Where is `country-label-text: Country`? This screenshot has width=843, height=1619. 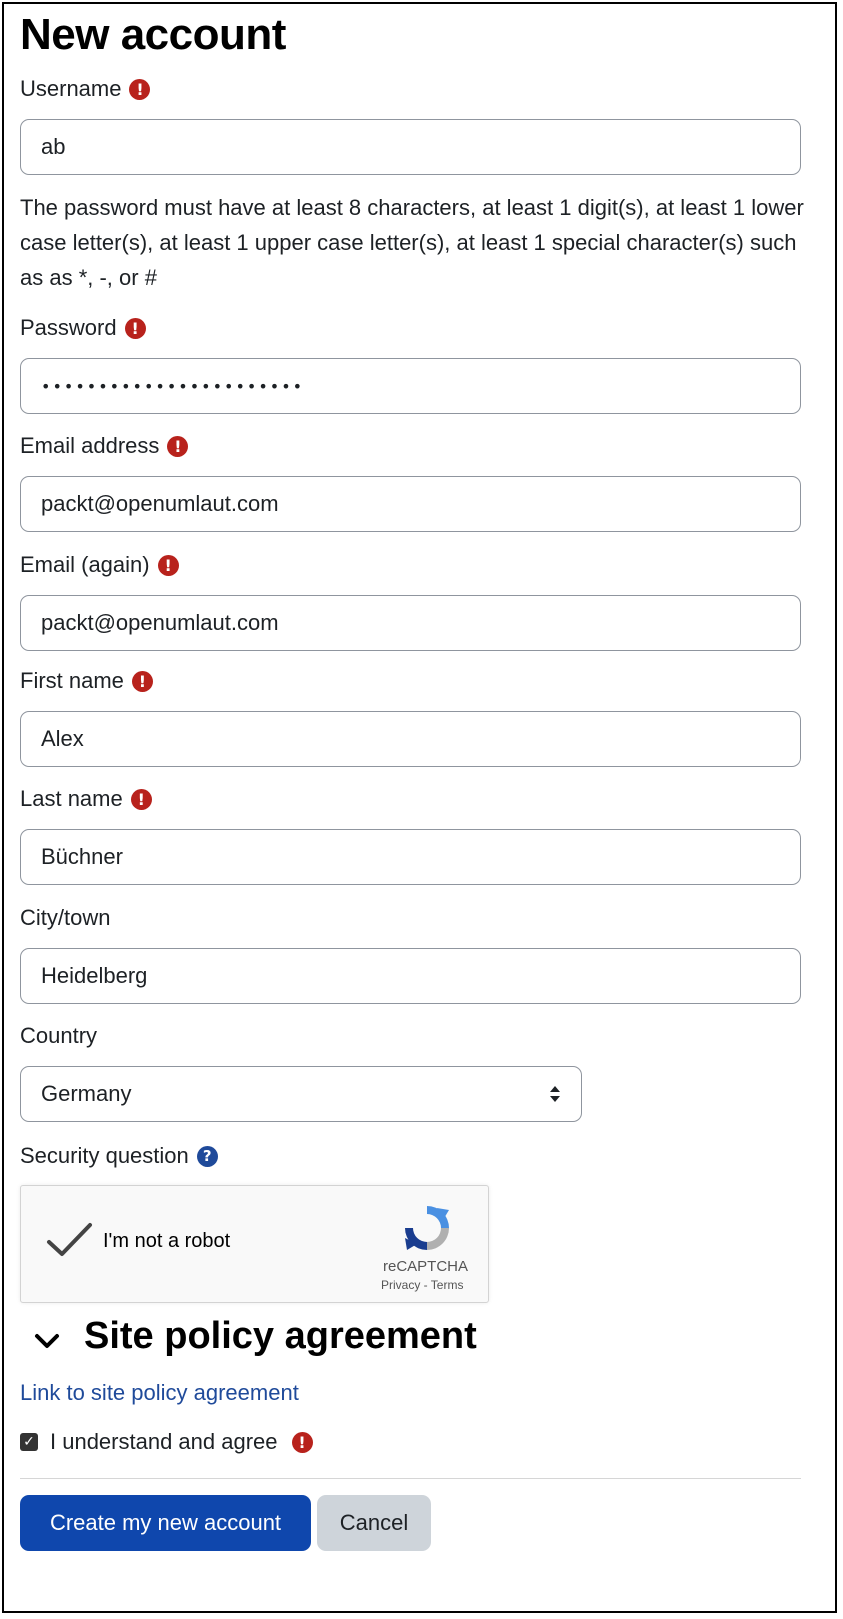
country-label-text: Country is located at coordinates (59, 1035).